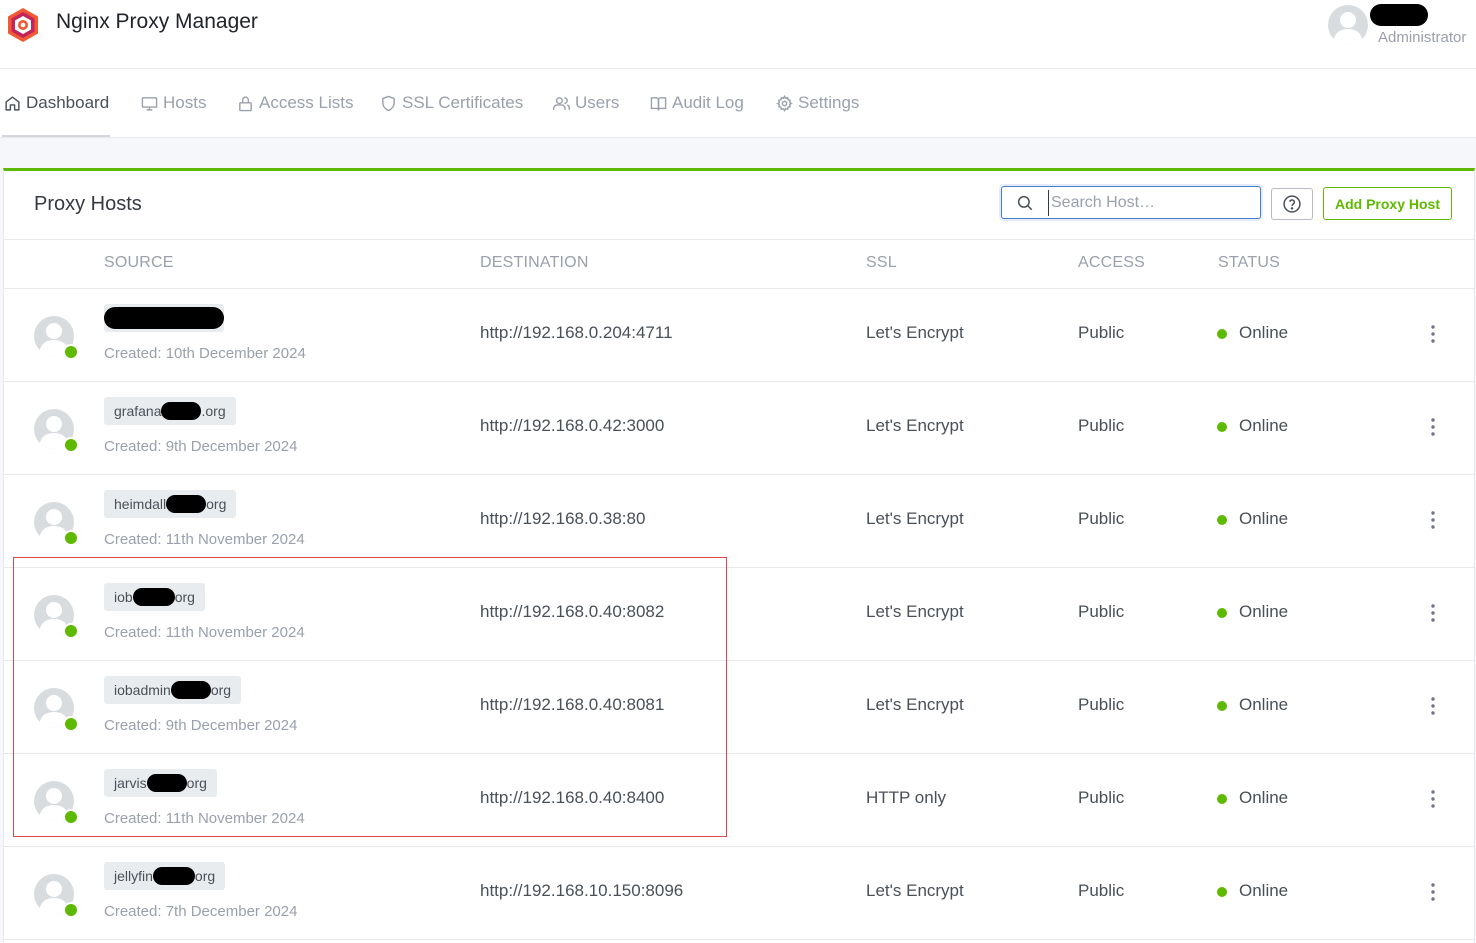 The height and width of the screenshot is (943, 1476). I want to click on nav-users-label: Users, so click(597, 102).